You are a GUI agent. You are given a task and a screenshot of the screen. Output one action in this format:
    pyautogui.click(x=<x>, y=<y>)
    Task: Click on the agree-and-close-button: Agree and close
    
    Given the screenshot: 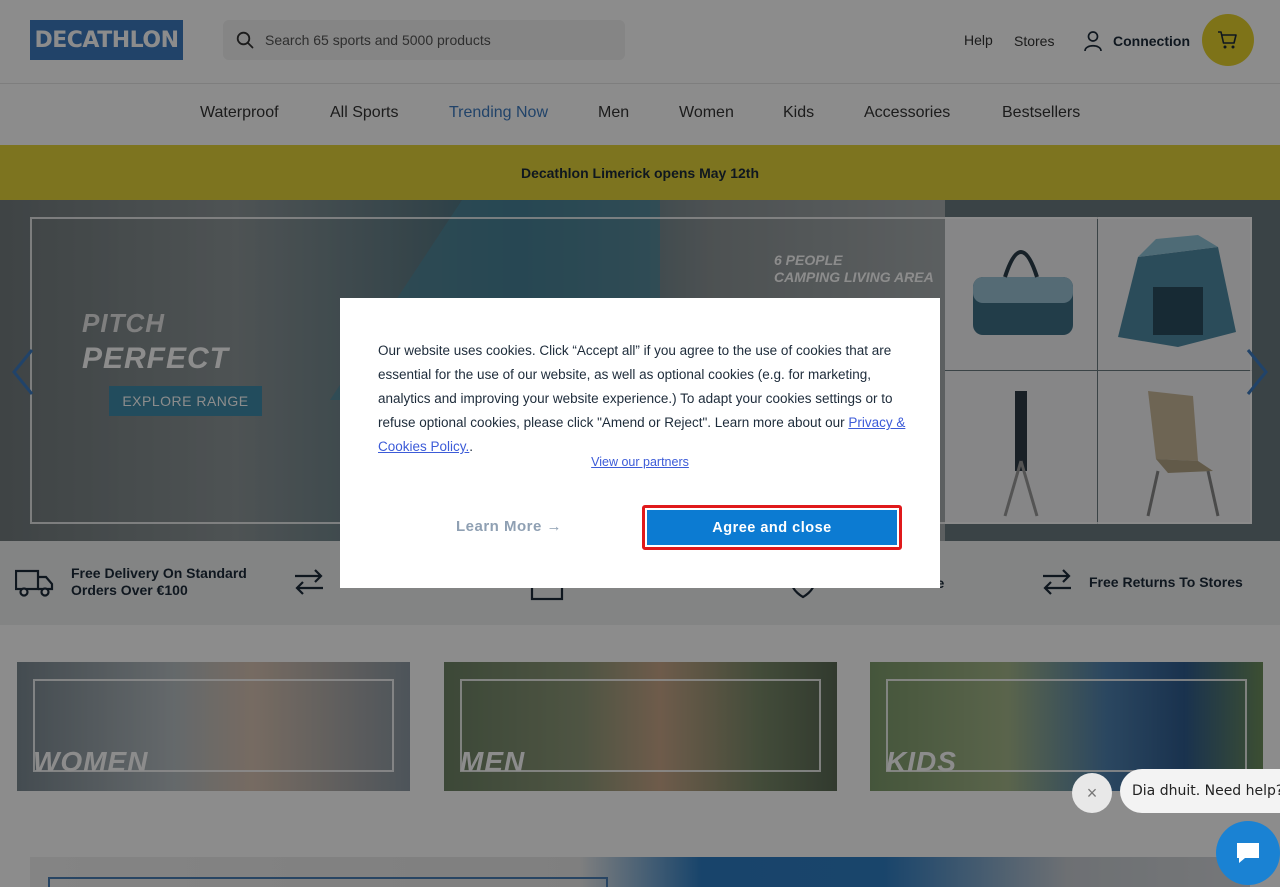 What is the action you would take?
    pyautogui.click(x=772, y=527)
    